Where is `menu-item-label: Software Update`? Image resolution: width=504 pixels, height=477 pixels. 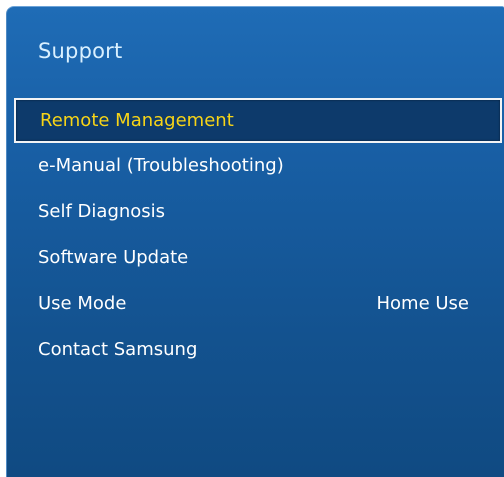
menu-item-label: Software Update is located at coordinates (113, 257).